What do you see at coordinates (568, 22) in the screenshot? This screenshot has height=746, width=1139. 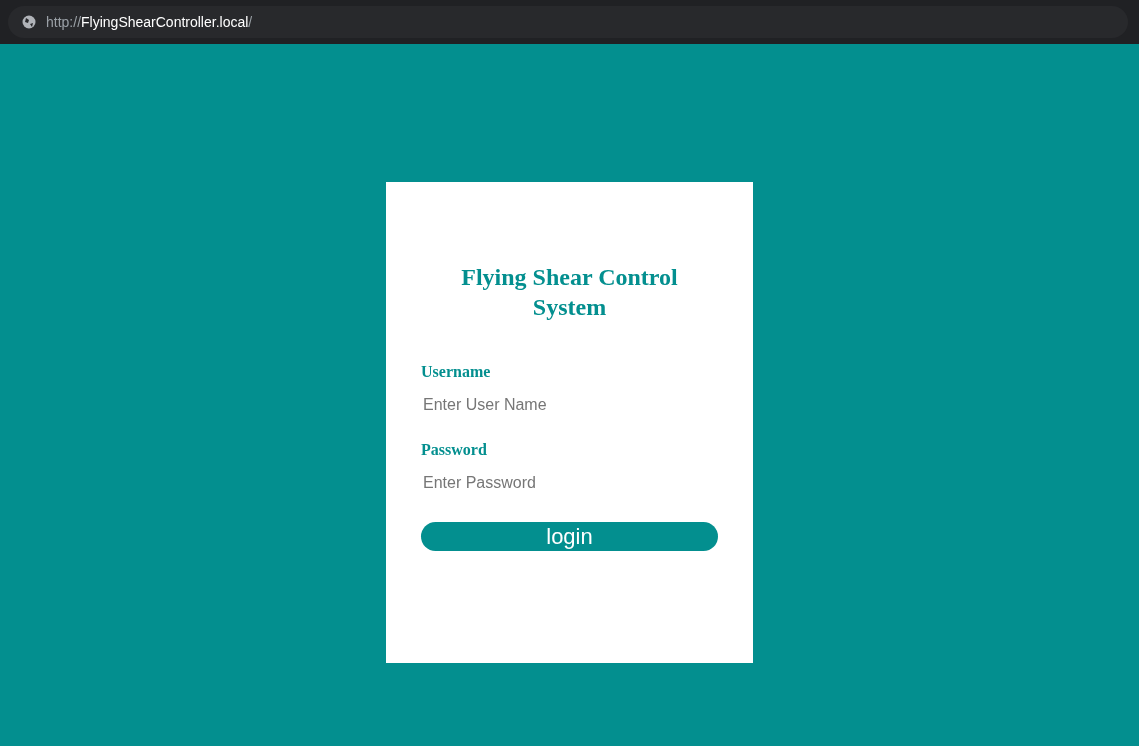 I see `address-bar: http://FlyingShearController.local/` at bounding box center [568, 22].